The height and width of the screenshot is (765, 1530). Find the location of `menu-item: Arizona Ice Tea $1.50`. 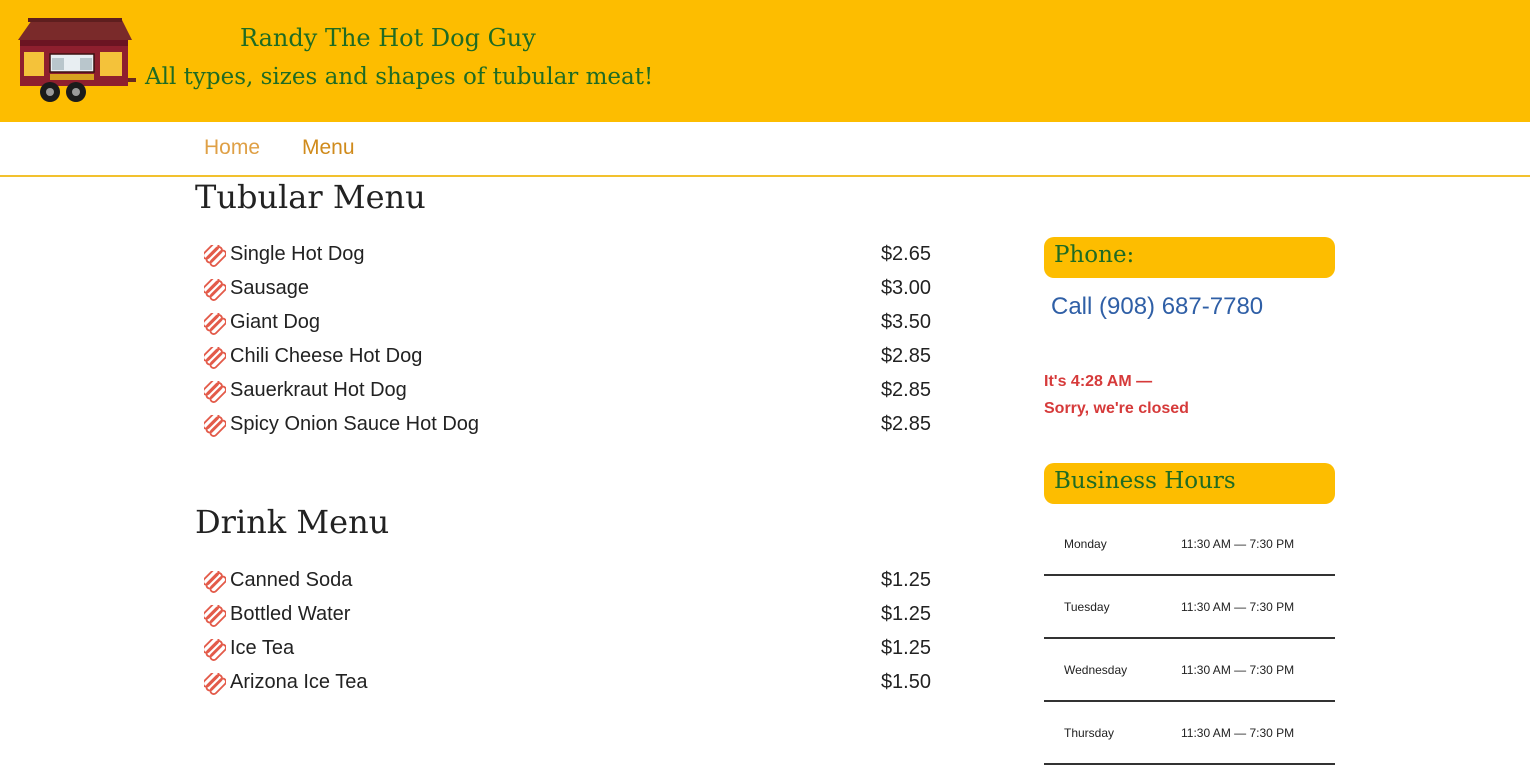

menu-item: Arizona Ice Tea $1.50 is located at coordinates (569, 685).